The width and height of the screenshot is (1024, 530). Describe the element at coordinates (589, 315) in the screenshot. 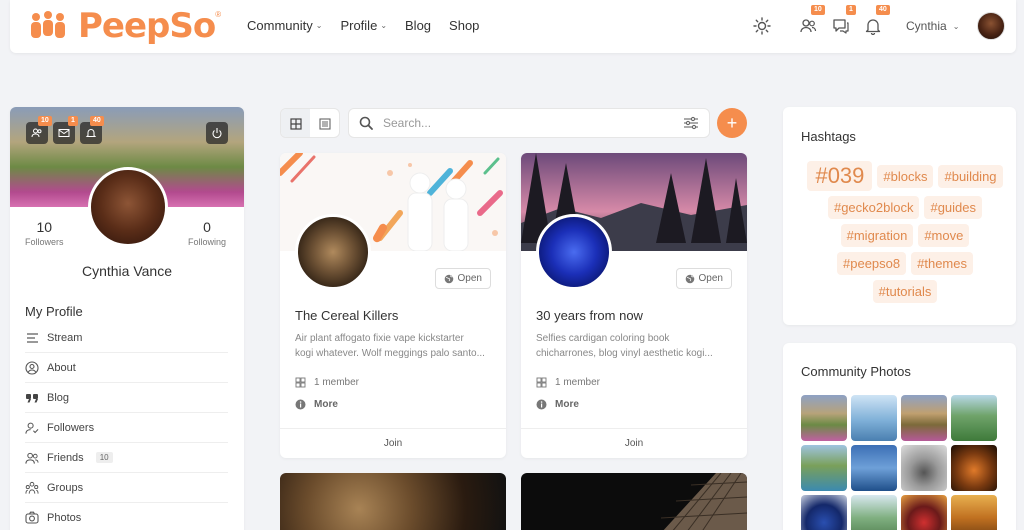

I see `group-title: 30 years from now` at that location.